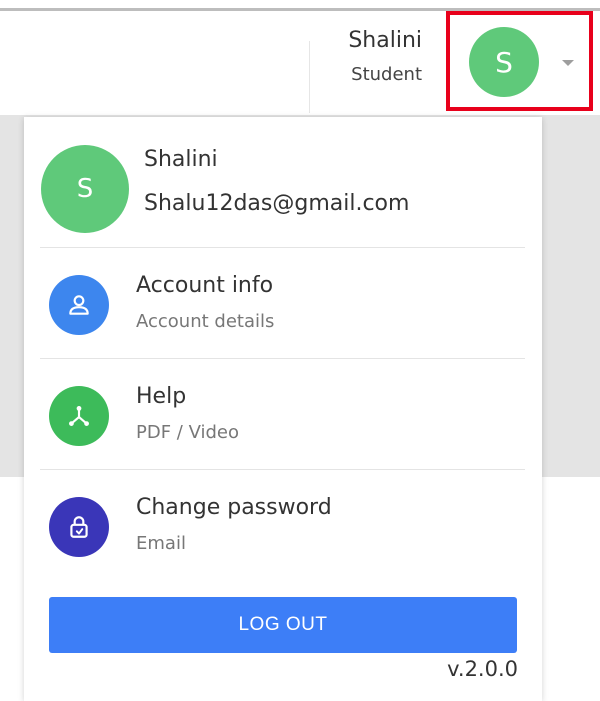  Describe the element at coordinates (283, 524) in the screenshot. I see `menu-item-change-password: Change password Email` at that location.